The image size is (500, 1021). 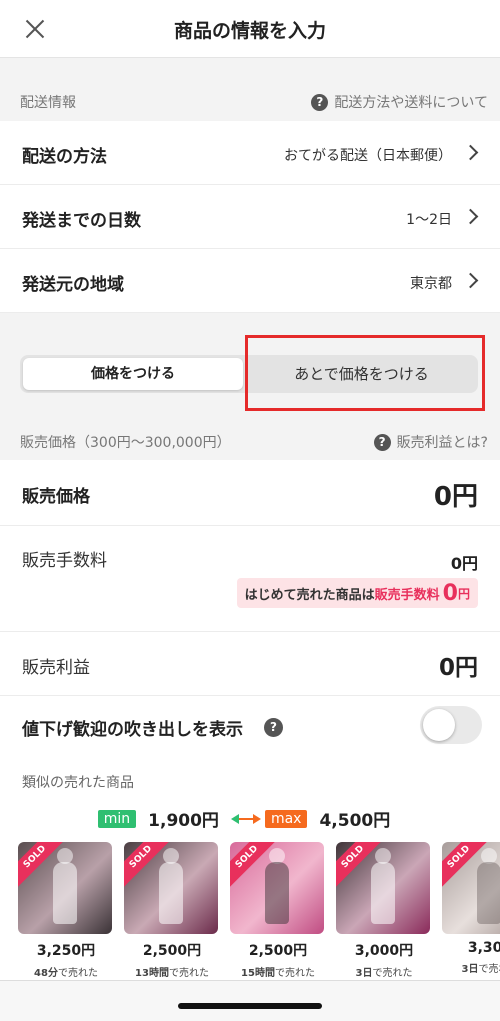 What do you see at coordinates (183, 821) in the screenshot?
I see `min-price: 1,900円` at bounding box center [183, 821].